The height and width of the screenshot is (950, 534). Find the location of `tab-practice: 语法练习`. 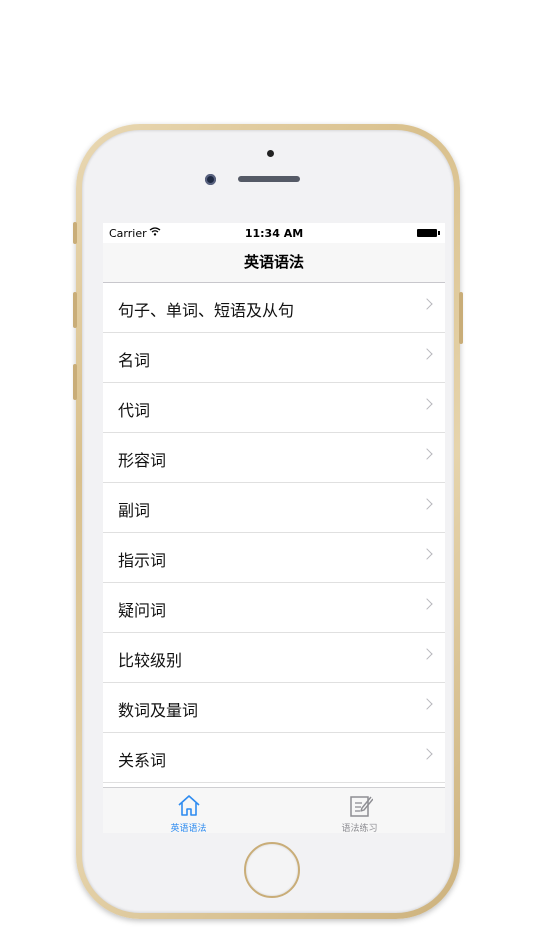

tab-practice: 语法练习 is located at coordinates (359, 810).